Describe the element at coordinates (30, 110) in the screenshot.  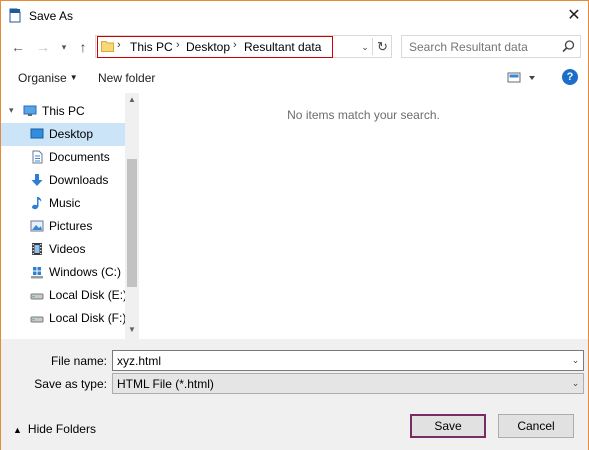
I see `monitor-icon` at that location.